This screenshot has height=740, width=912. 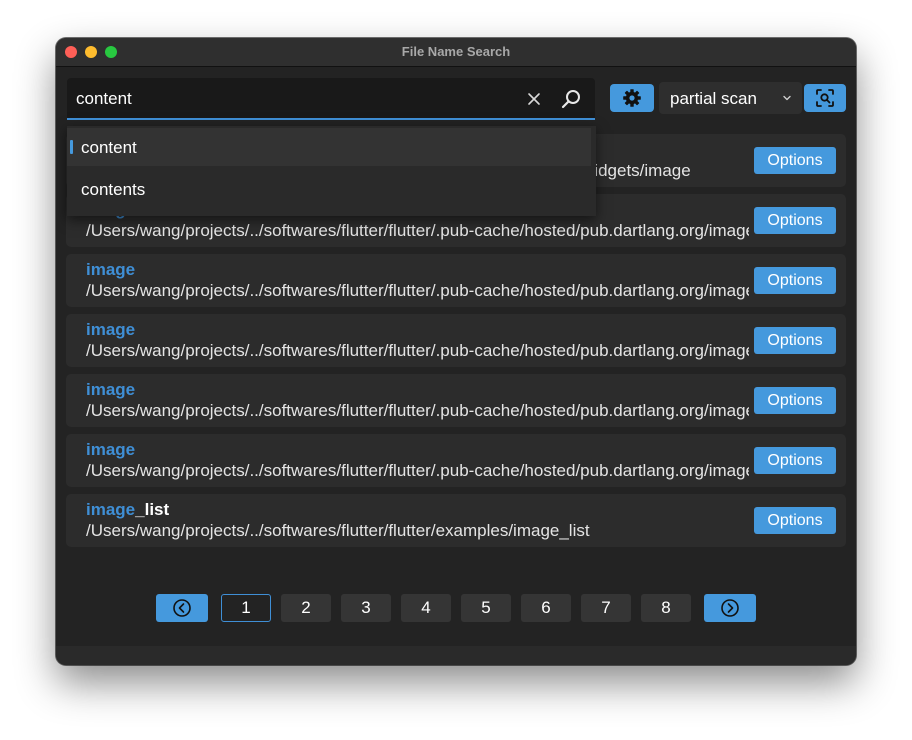 What do you see at coordinates (426, 608) in the screenshot?
I see `page-button: 4` at bounding box center [426, 608].